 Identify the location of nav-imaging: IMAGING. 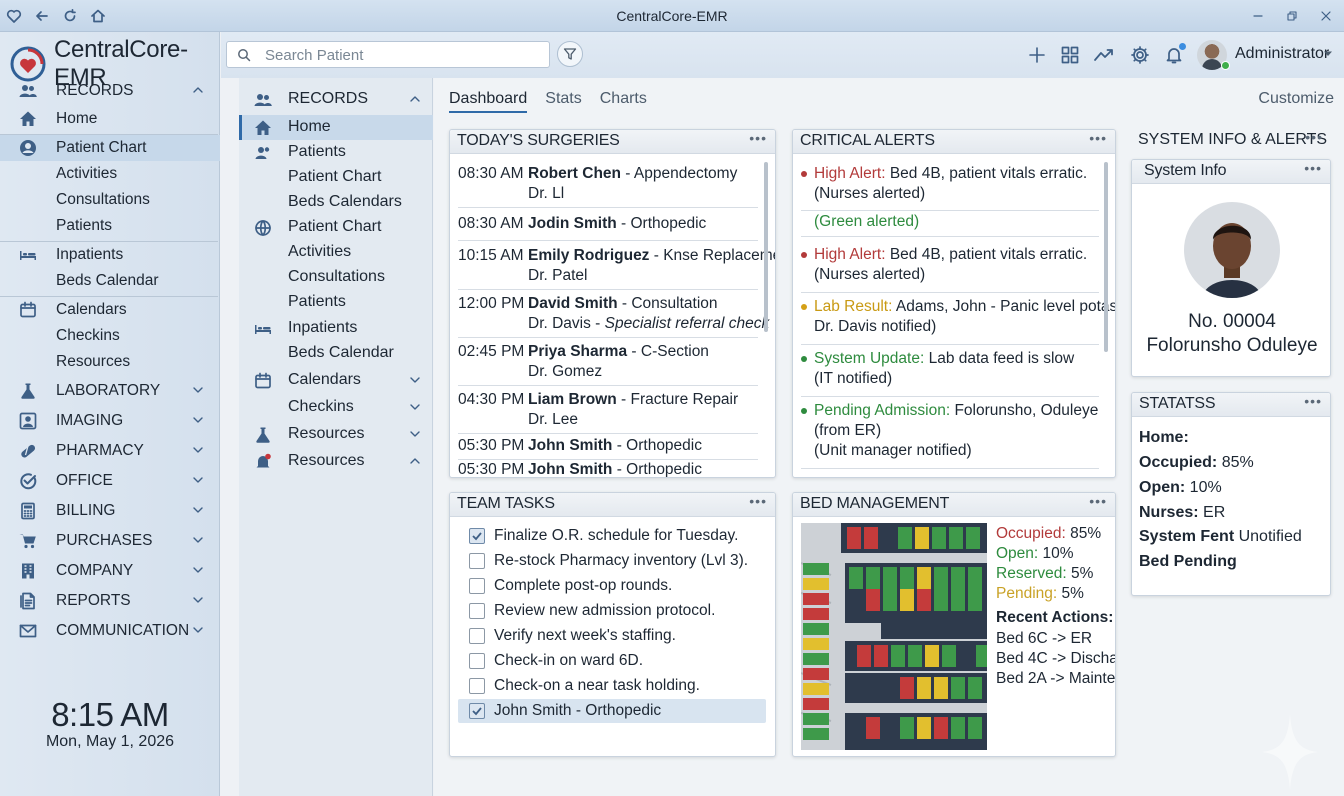
(110, 421).